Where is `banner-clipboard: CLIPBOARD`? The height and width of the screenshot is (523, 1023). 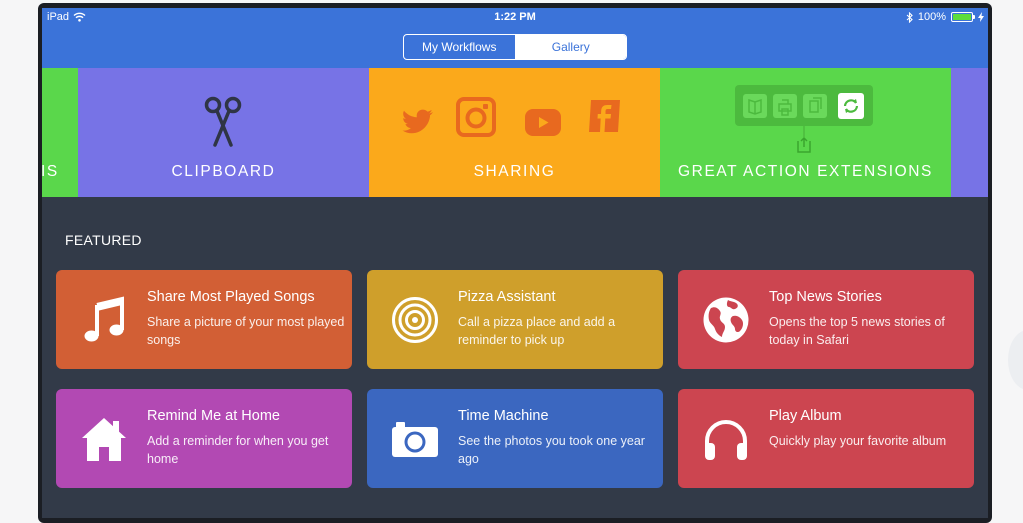
banner-clipboard: CLIPBOARD is located at coordinates (223, 132).